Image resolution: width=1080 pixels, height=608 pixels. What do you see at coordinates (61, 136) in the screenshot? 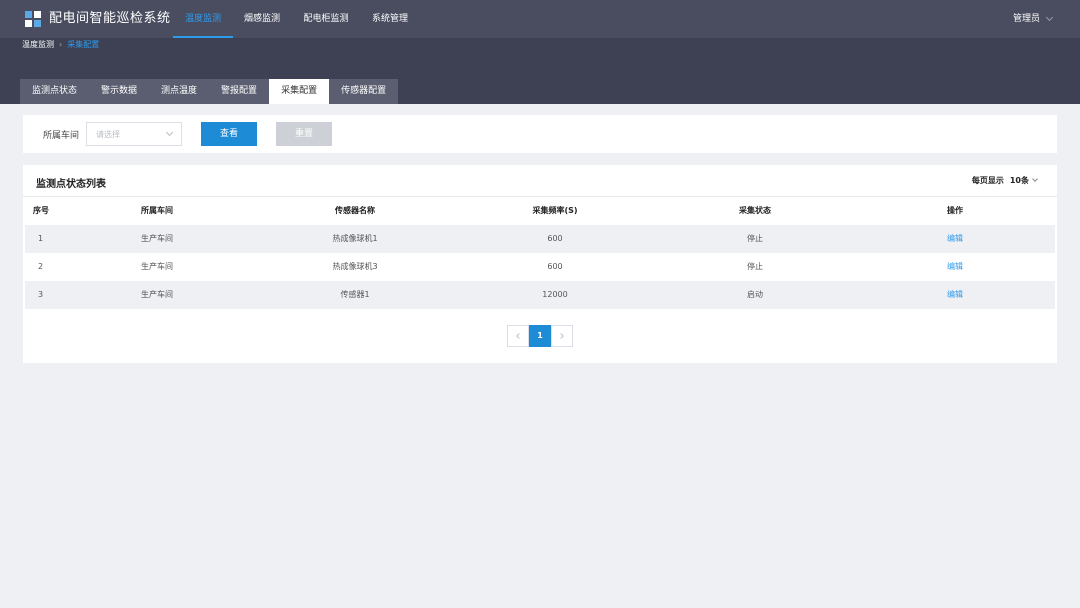
I see `workshop-label: 所属车间` at bounding box center [61, 136].